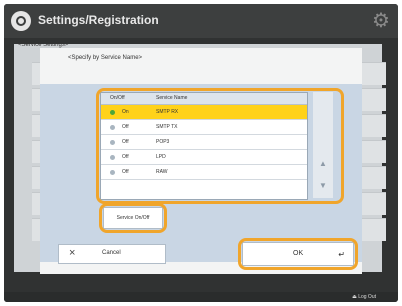 The width and height of the screenshot is (402, 306). I want to click on status-bar, so click(201, 297).